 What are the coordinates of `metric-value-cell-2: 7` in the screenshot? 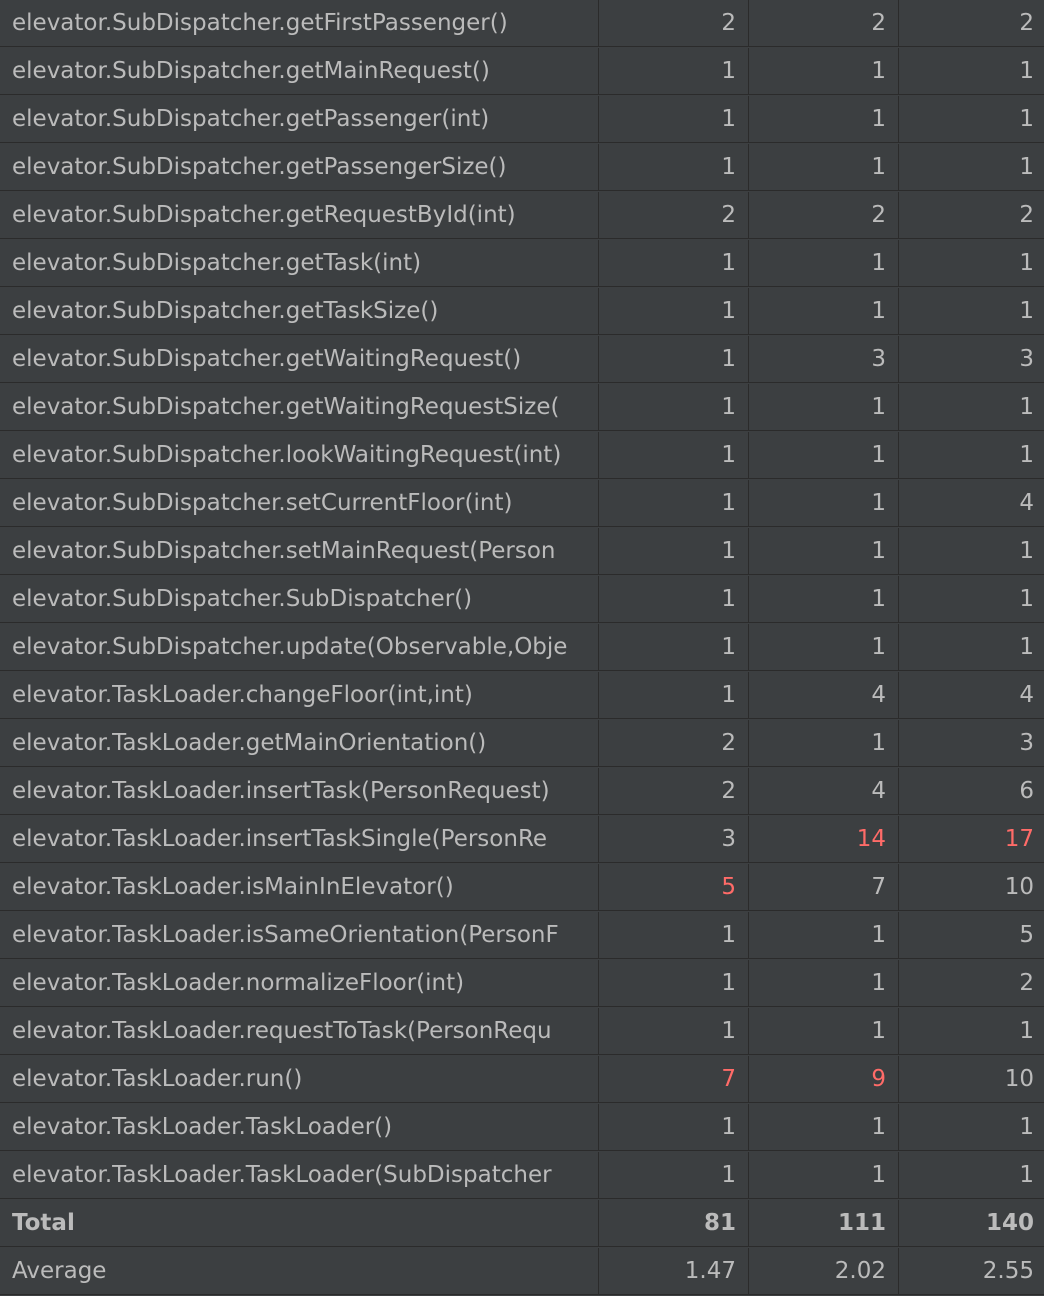 It's located at (823, 887).